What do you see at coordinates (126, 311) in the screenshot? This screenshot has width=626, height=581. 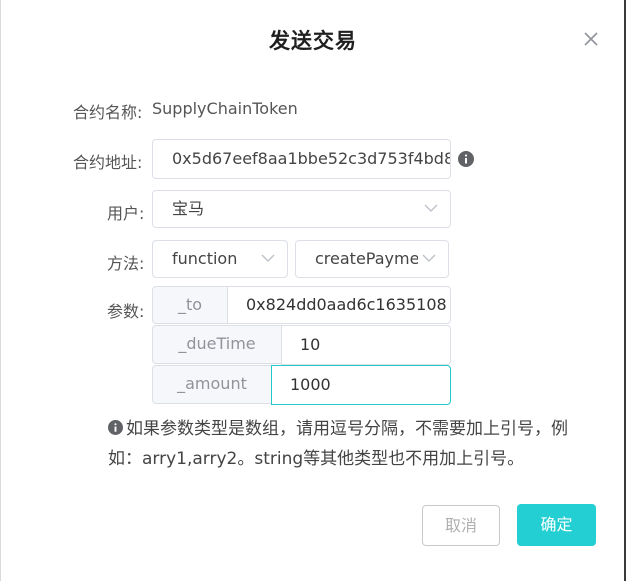 I see `params-label: 参数:` at bounding box center [126, 311].